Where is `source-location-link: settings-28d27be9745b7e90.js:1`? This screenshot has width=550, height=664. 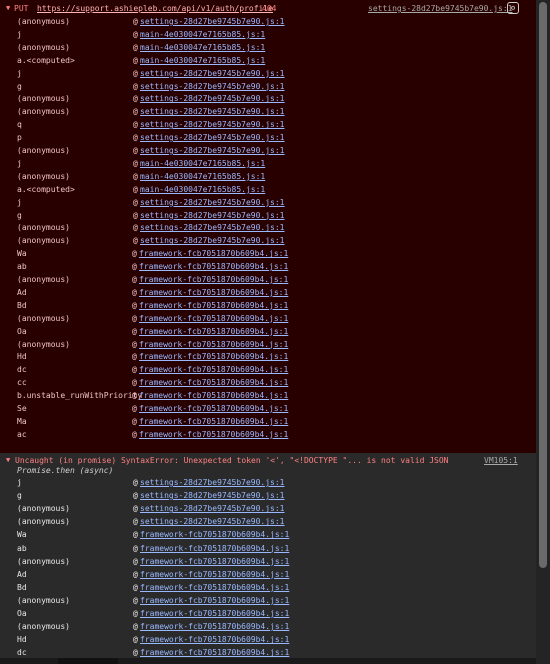
source-location-link: settings-28d27be9745b7e90.js:1 is located at coordinates (440, 8).